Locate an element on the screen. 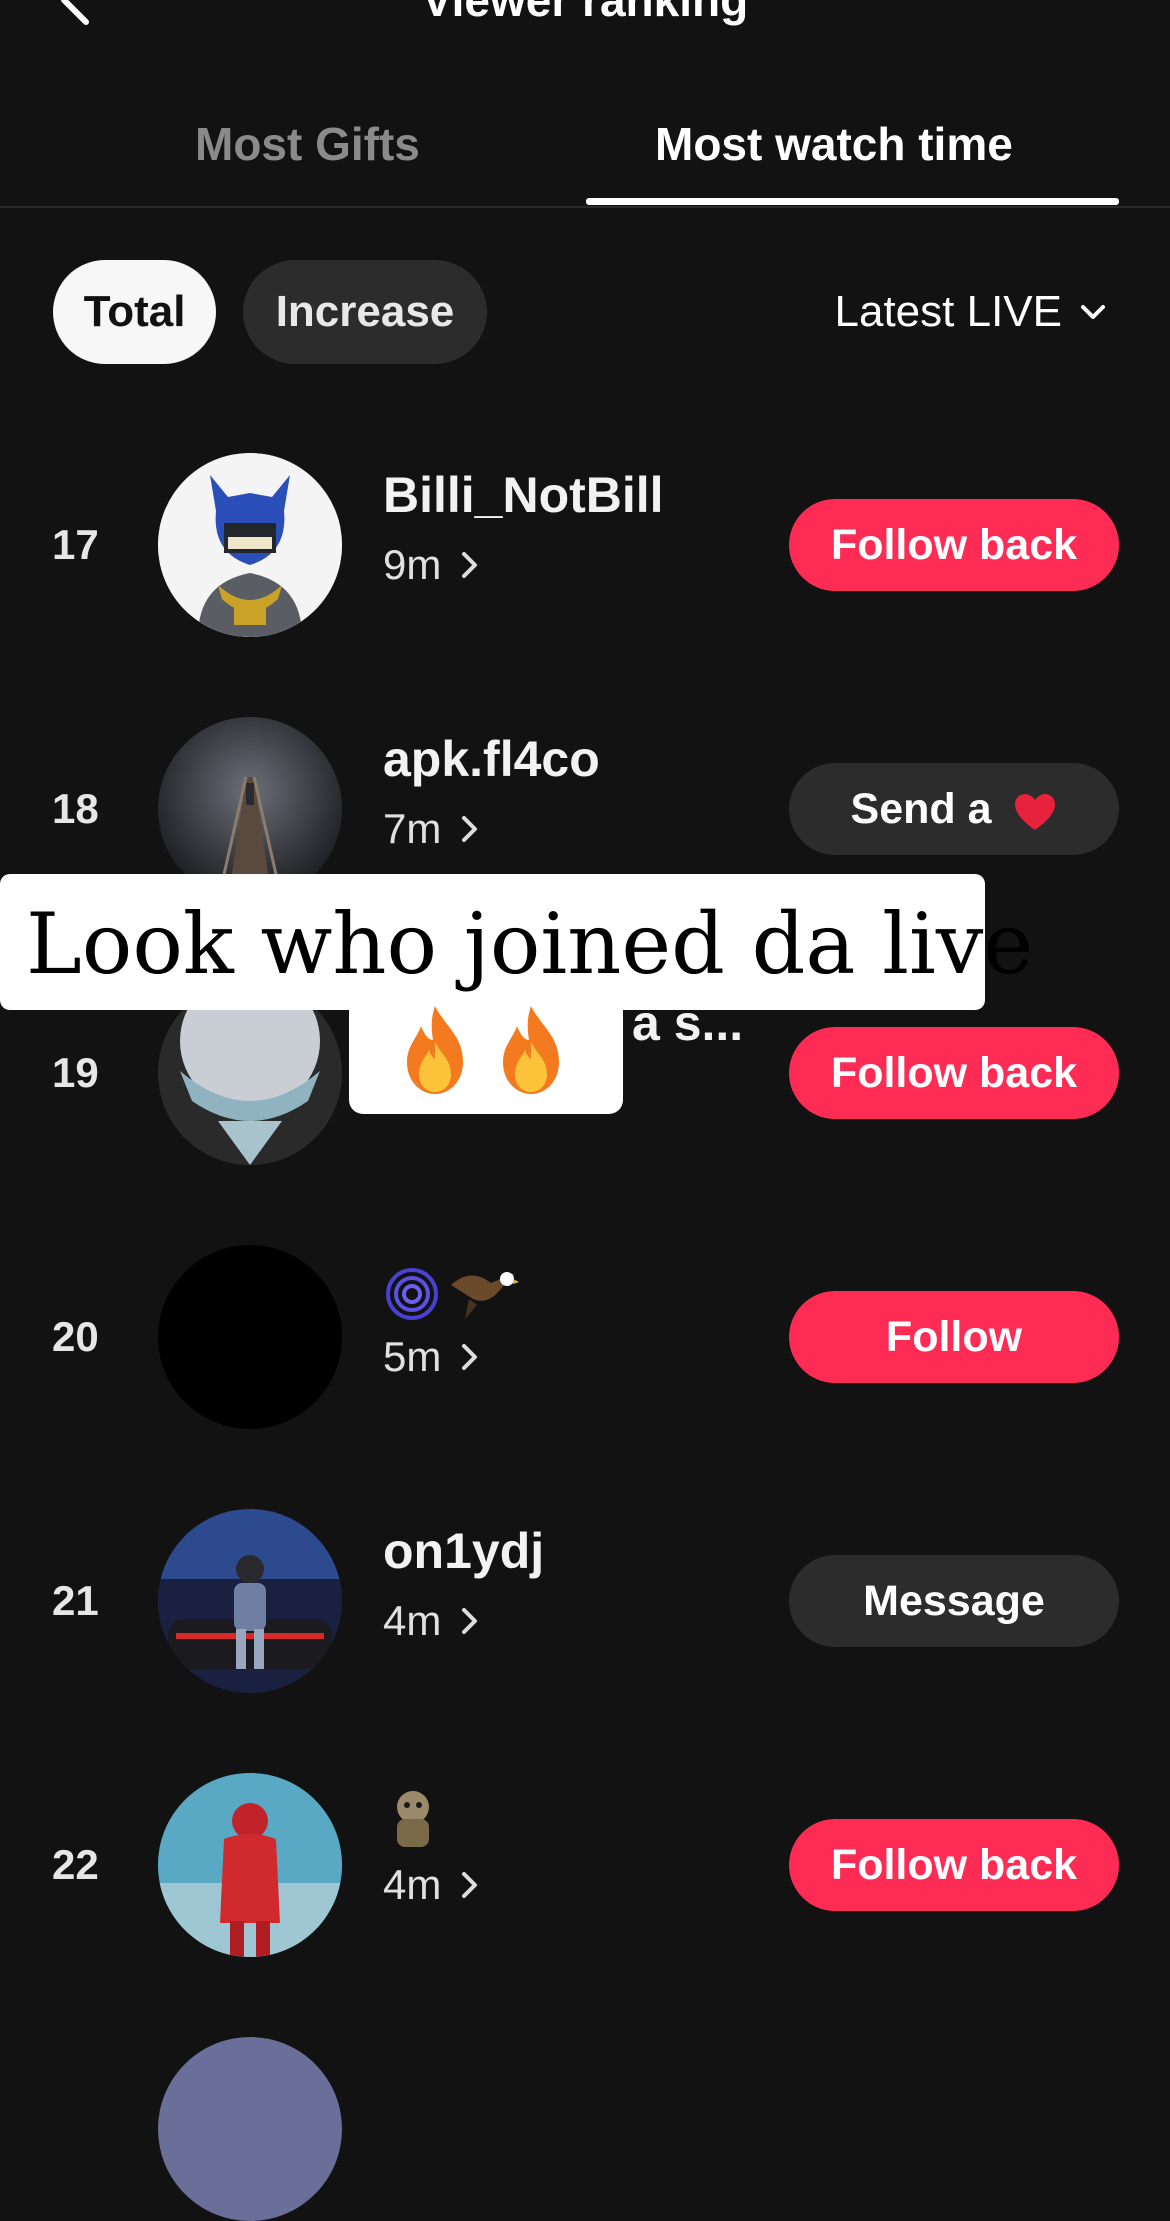 The width and height of the screenshot is (1170, 2221). message-button: Message is located at coordinates (954, 1601).